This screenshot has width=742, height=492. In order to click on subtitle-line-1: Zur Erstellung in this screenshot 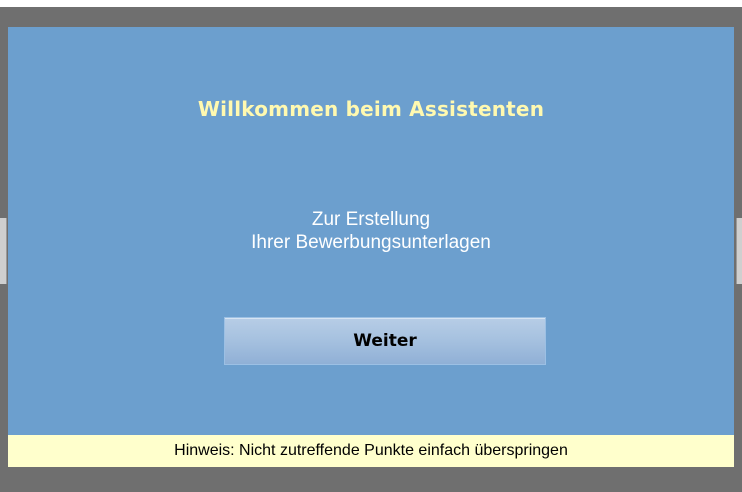, I will do `click(371, 219)`.